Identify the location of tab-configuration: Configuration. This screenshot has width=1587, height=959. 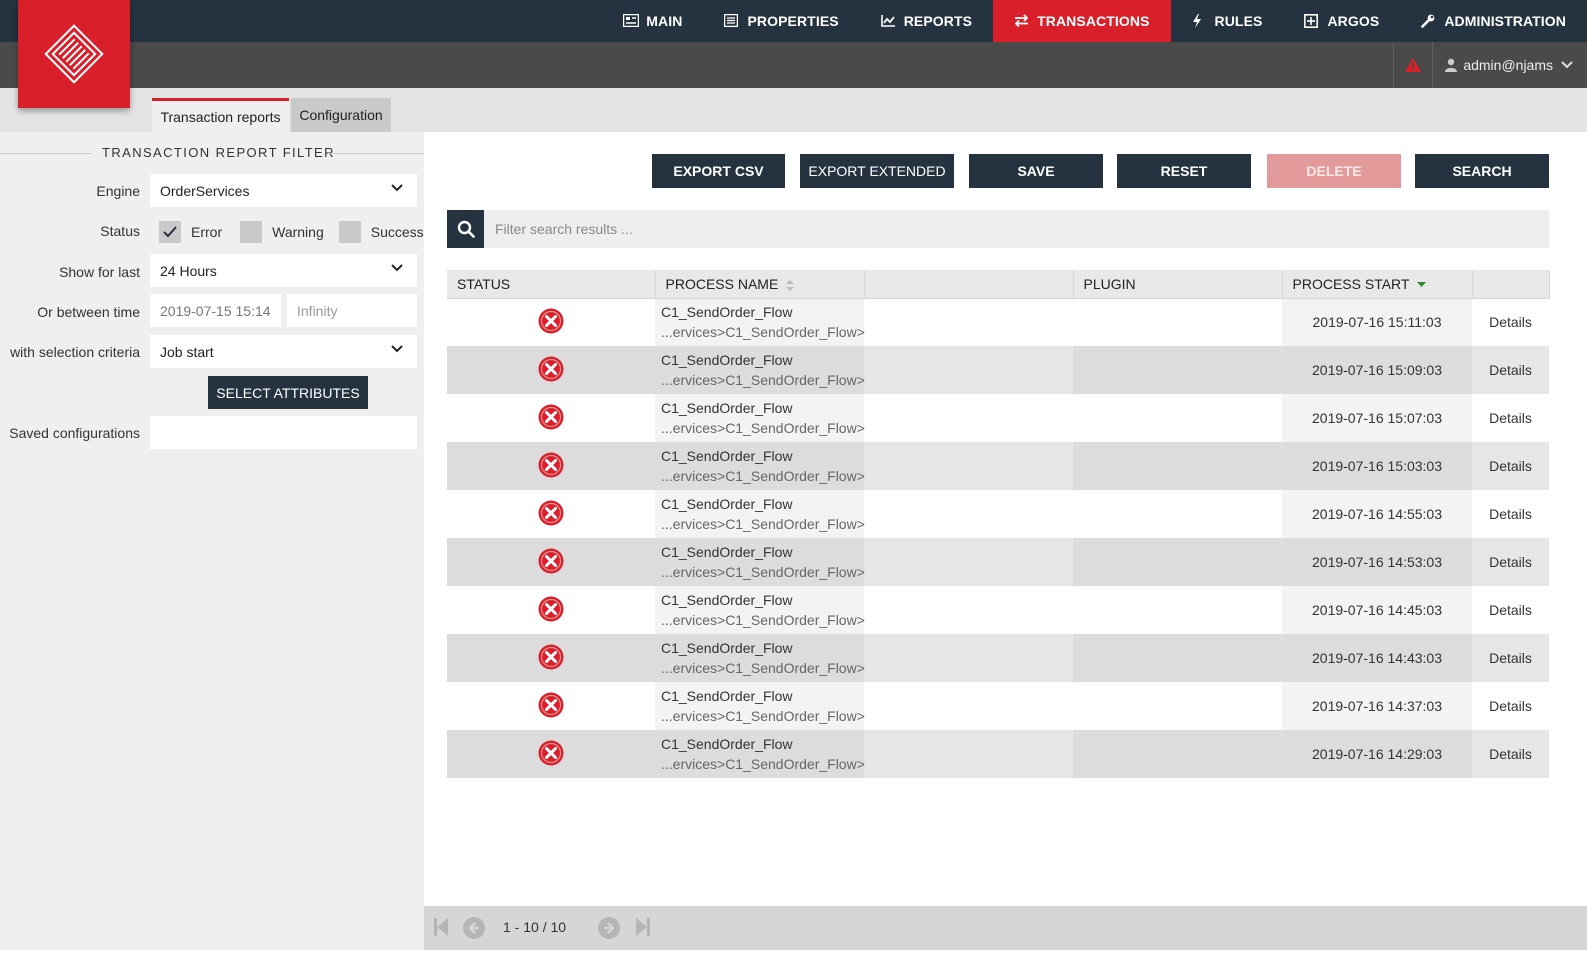
(341, 115).